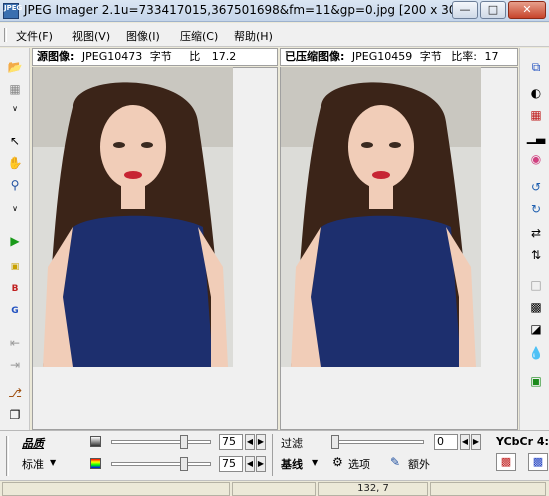  I want to click on filter-slider-thumb, so click(335, 442).